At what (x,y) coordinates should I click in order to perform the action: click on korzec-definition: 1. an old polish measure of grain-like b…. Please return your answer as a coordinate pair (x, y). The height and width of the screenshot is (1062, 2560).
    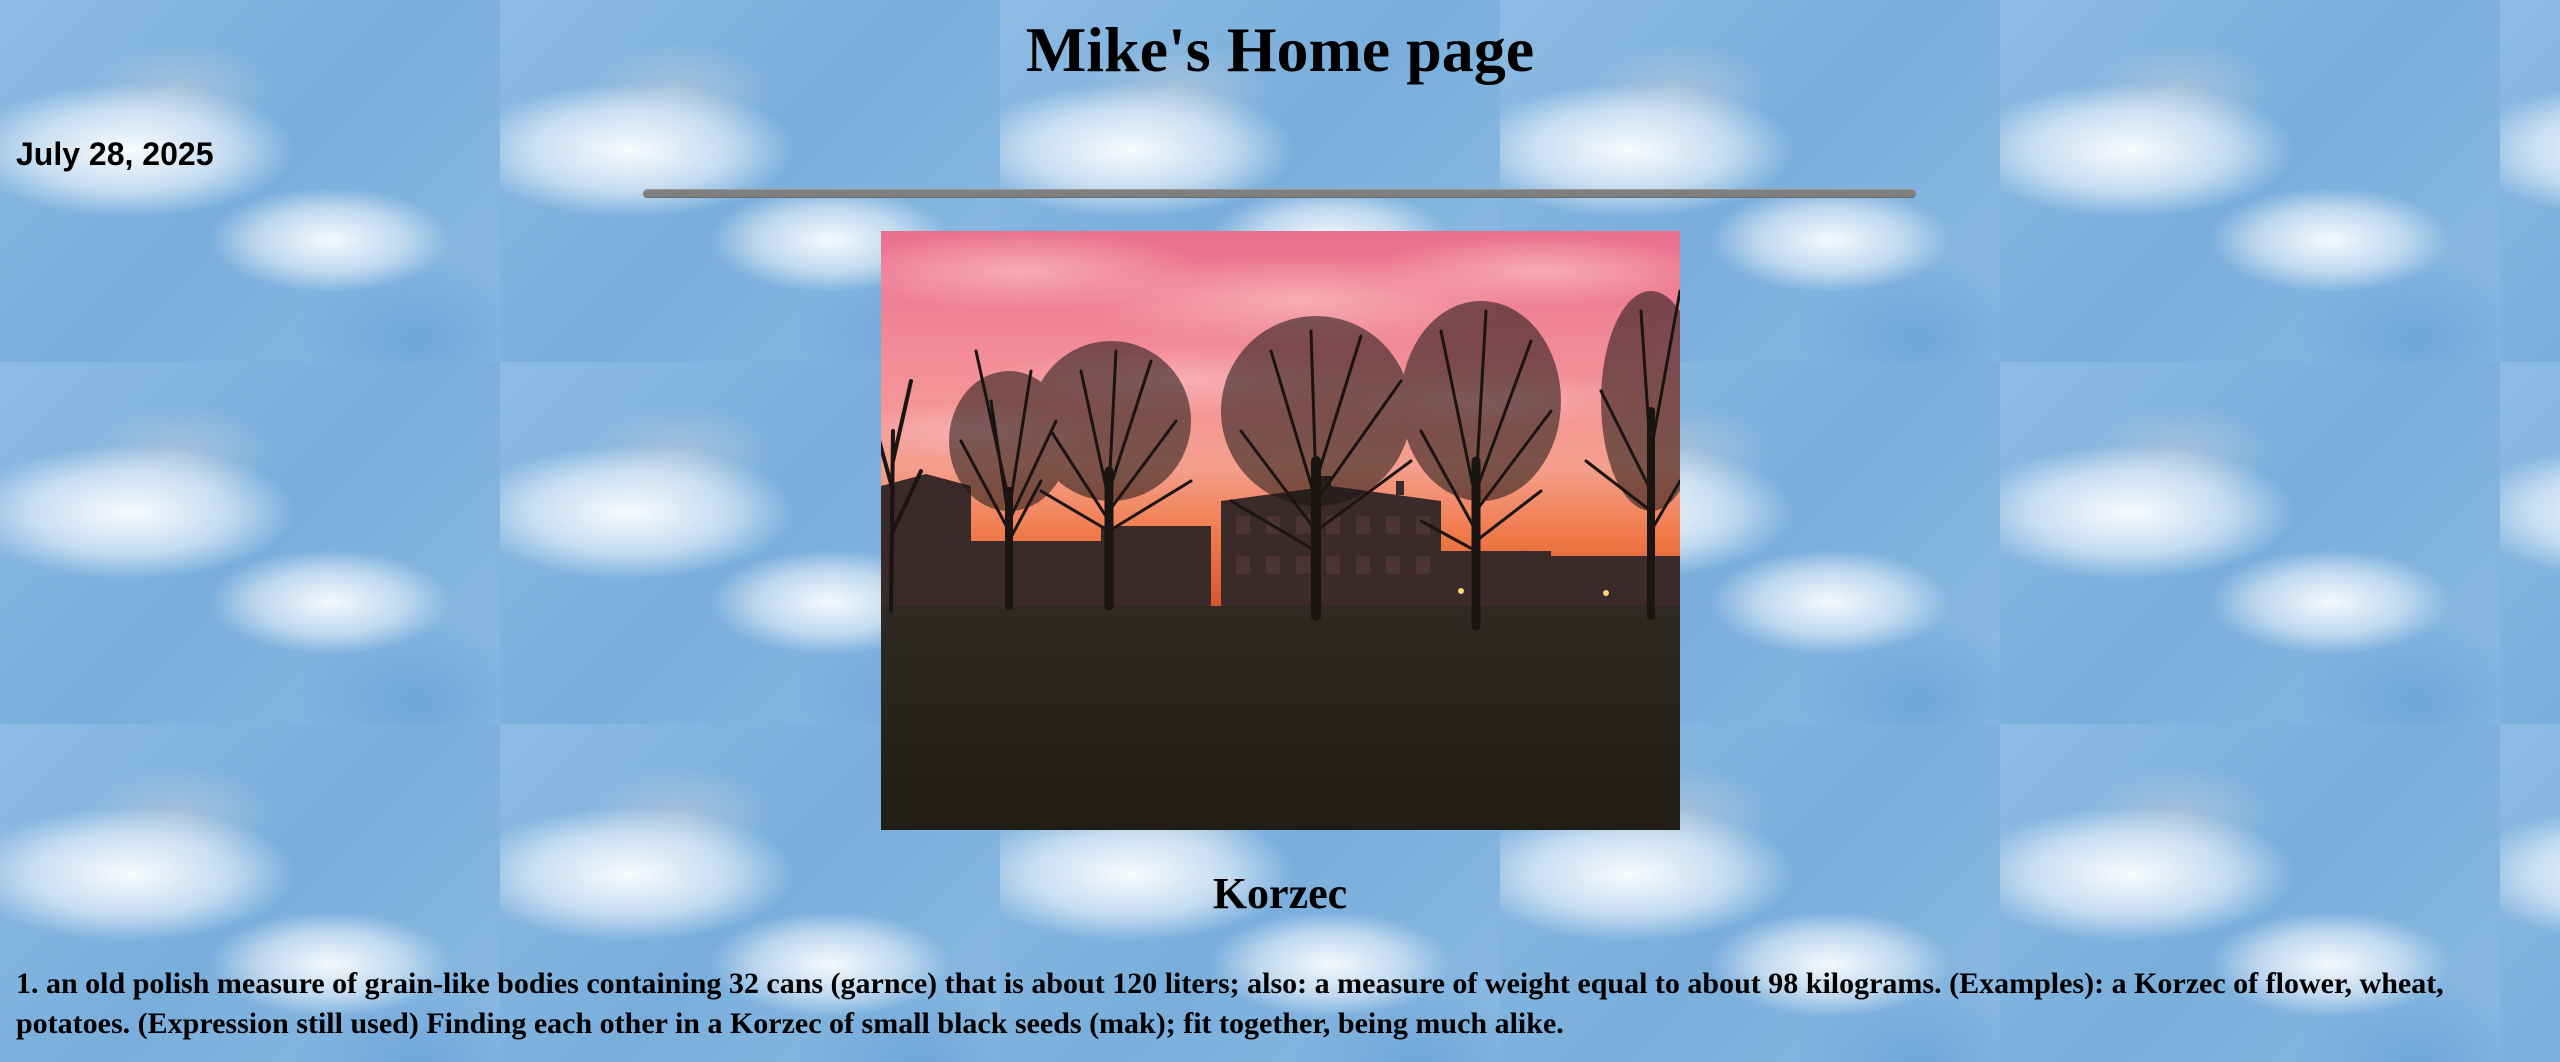
    Looking at the image, I should click on (1230, 1003).